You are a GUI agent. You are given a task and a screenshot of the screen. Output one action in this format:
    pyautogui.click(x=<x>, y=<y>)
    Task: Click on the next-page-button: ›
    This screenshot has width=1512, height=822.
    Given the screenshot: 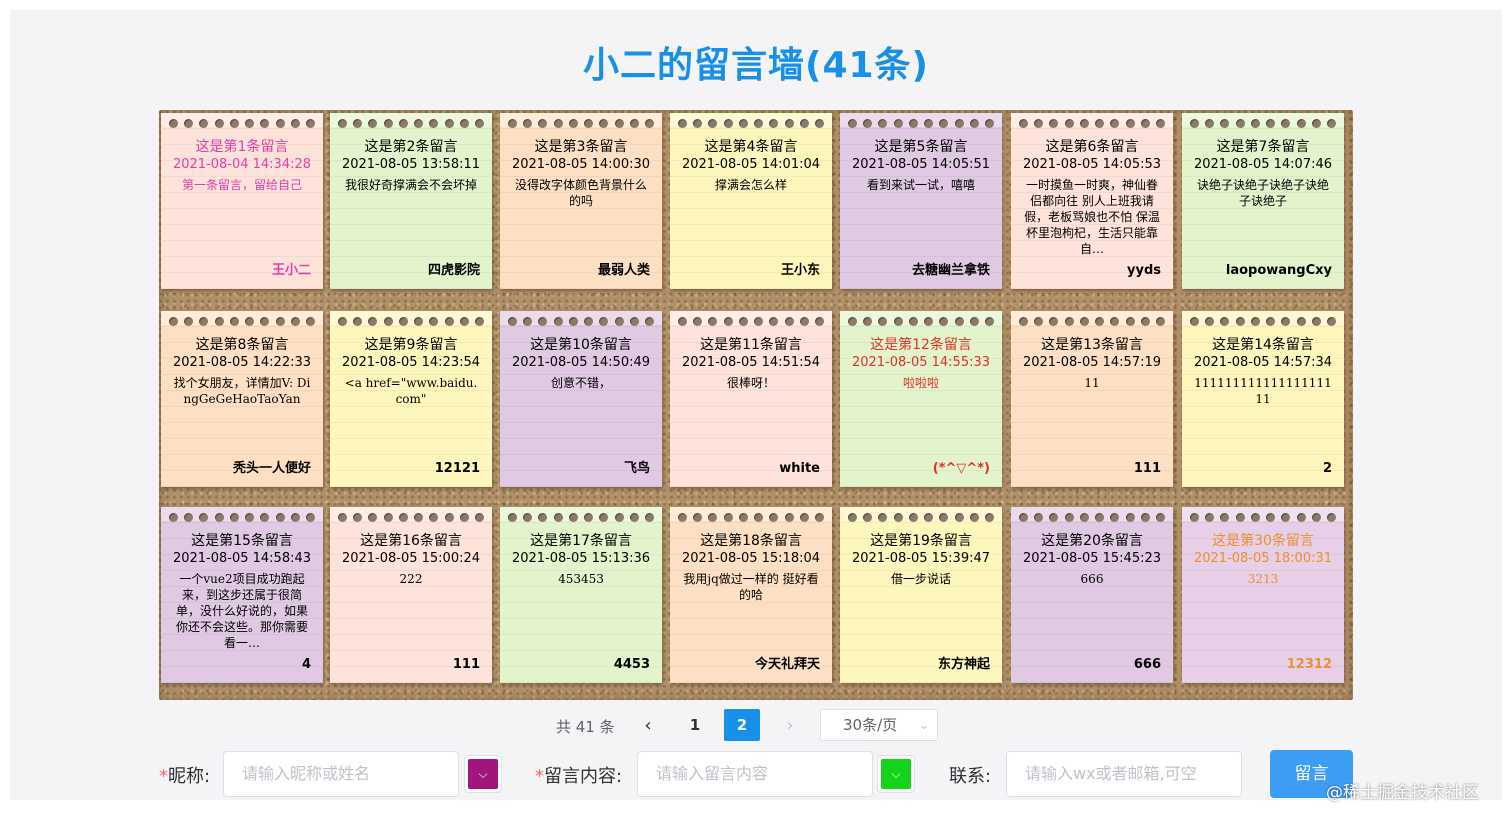 What is the action you would take?
    pyautogui.click(x=790, y=726)
    